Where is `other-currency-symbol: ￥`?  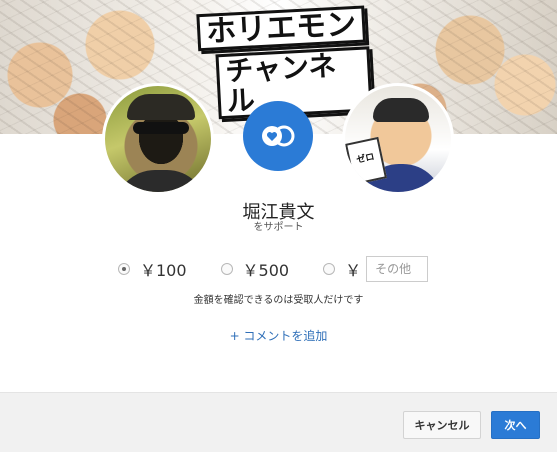 other-currency-symbol: ￥ is located at coordinates (353, 270).